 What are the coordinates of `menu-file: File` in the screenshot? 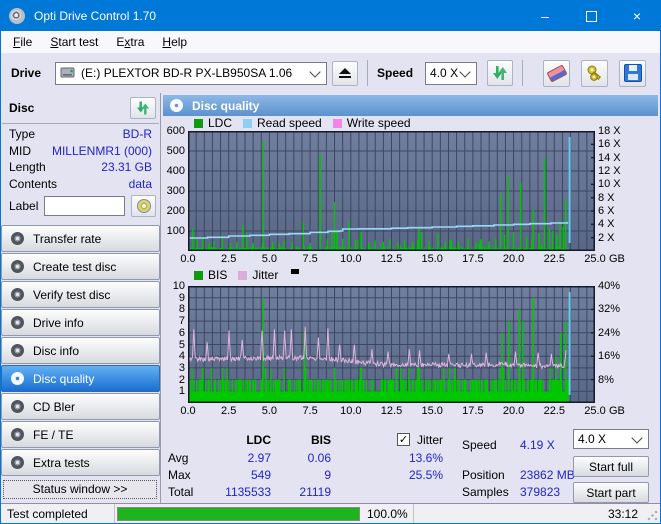 It's located at (22, 42).